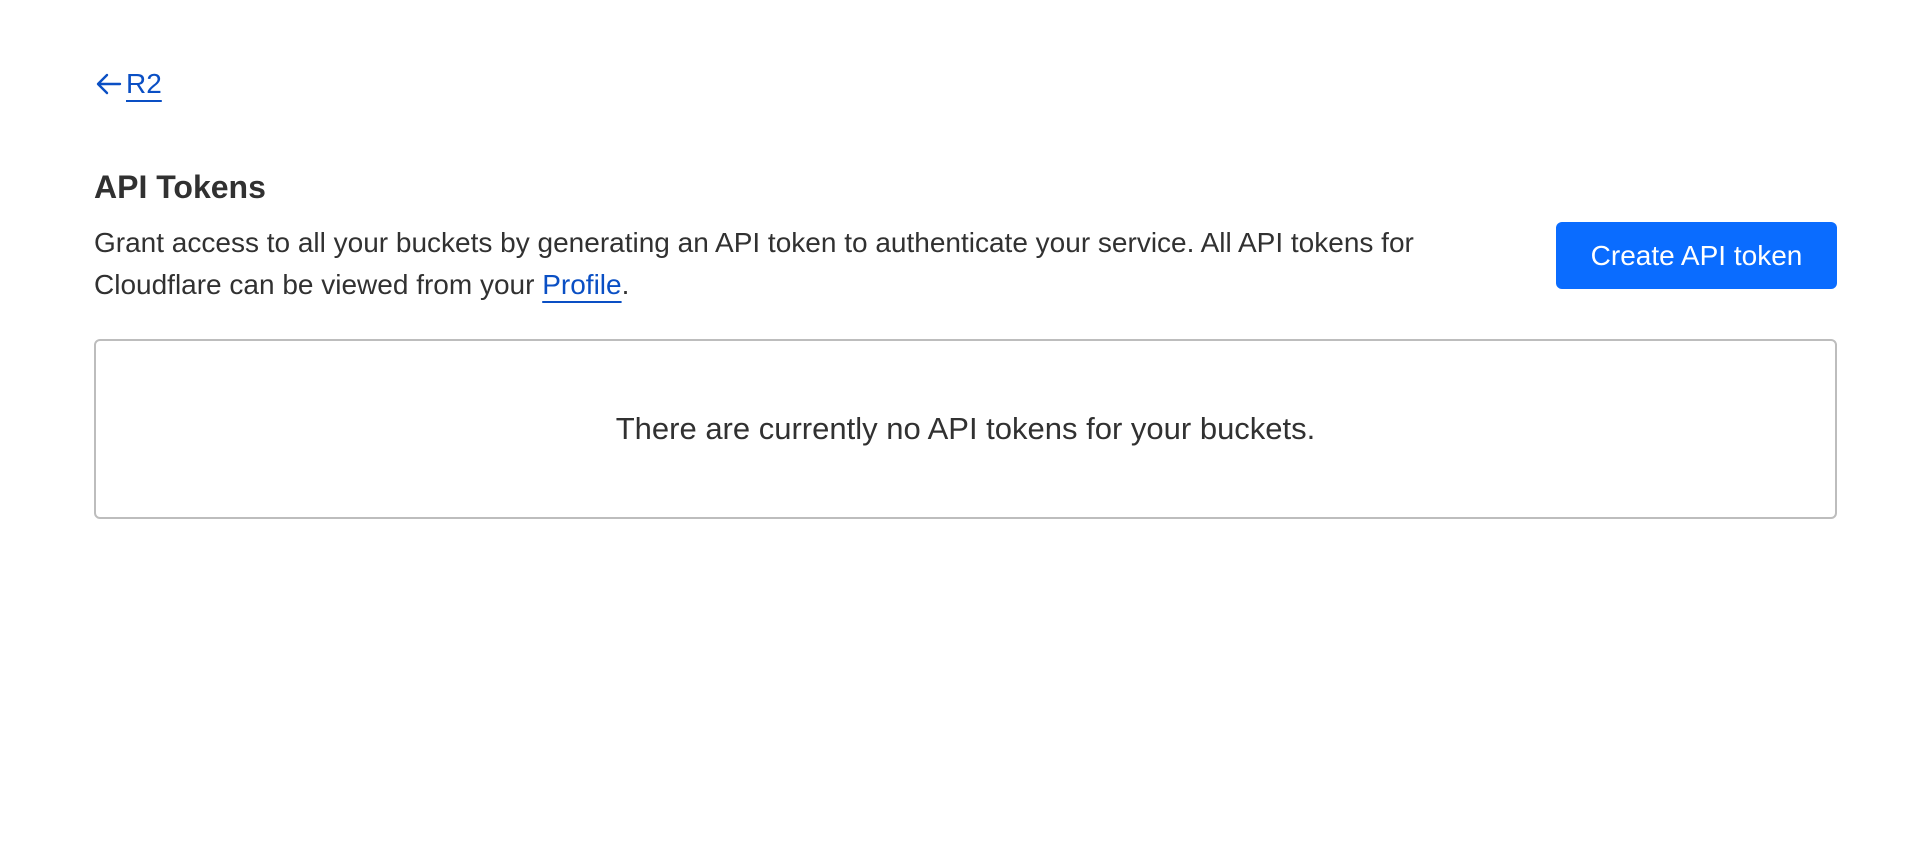 Image resolution: width=1926 pixels, height=856 pixels. I want to click on description-period: ., so click(625, 284).